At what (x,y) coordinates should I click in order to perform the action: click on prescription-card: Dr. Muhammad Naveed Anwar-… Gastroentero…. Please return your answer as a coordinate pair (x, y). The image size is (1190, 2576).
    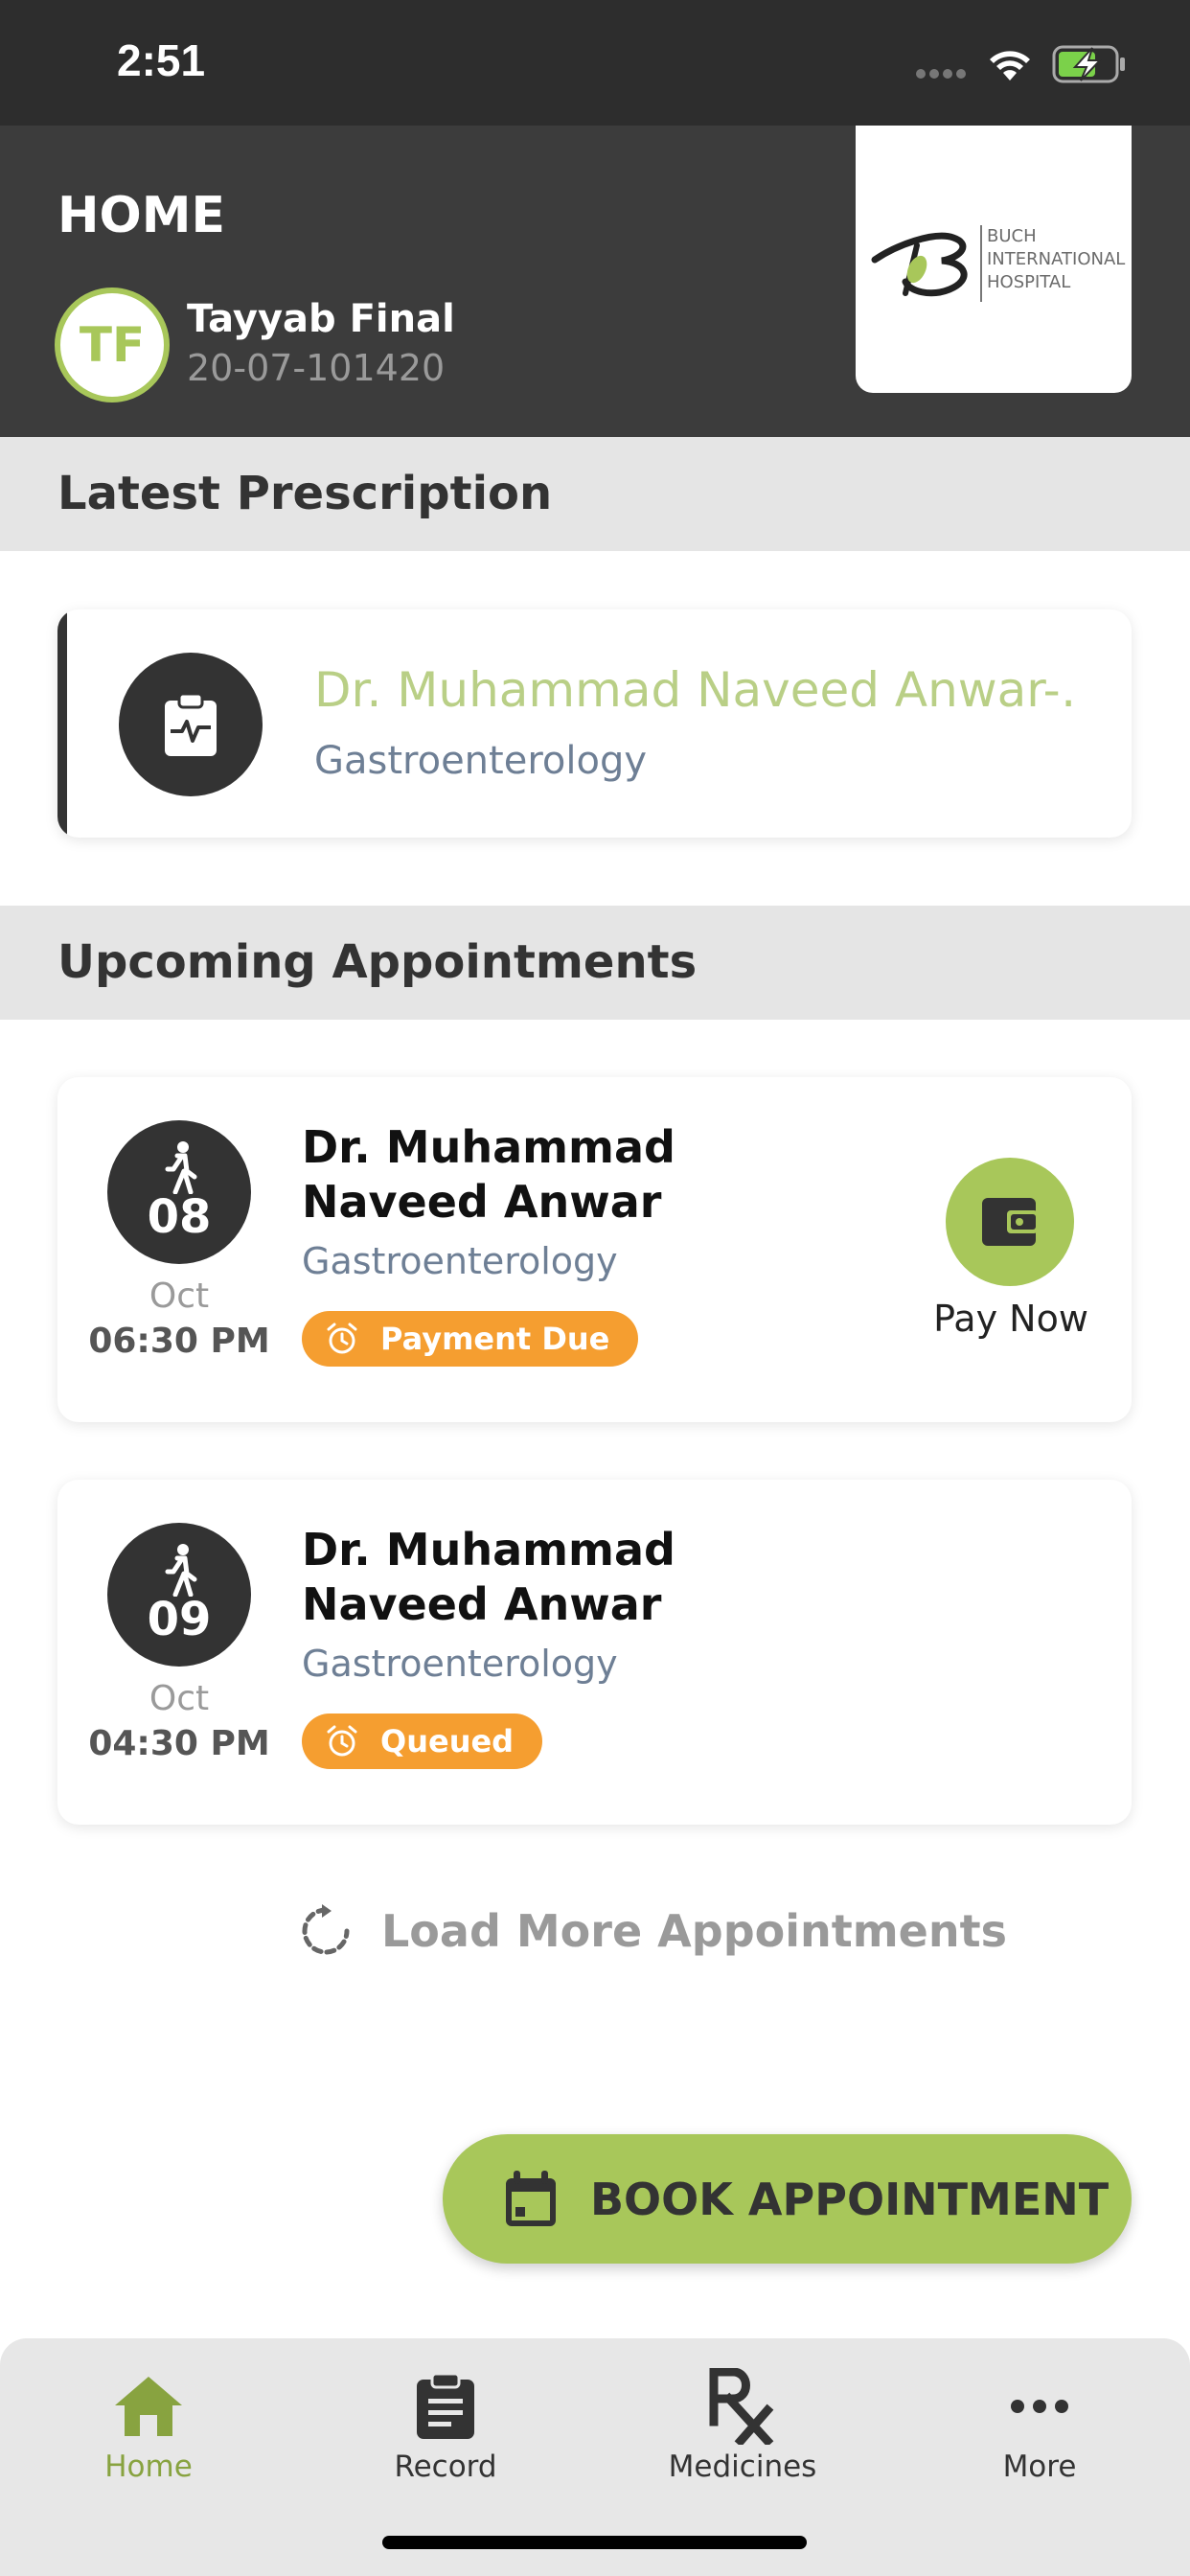
    Looking at the image, I should click on (594, 724).